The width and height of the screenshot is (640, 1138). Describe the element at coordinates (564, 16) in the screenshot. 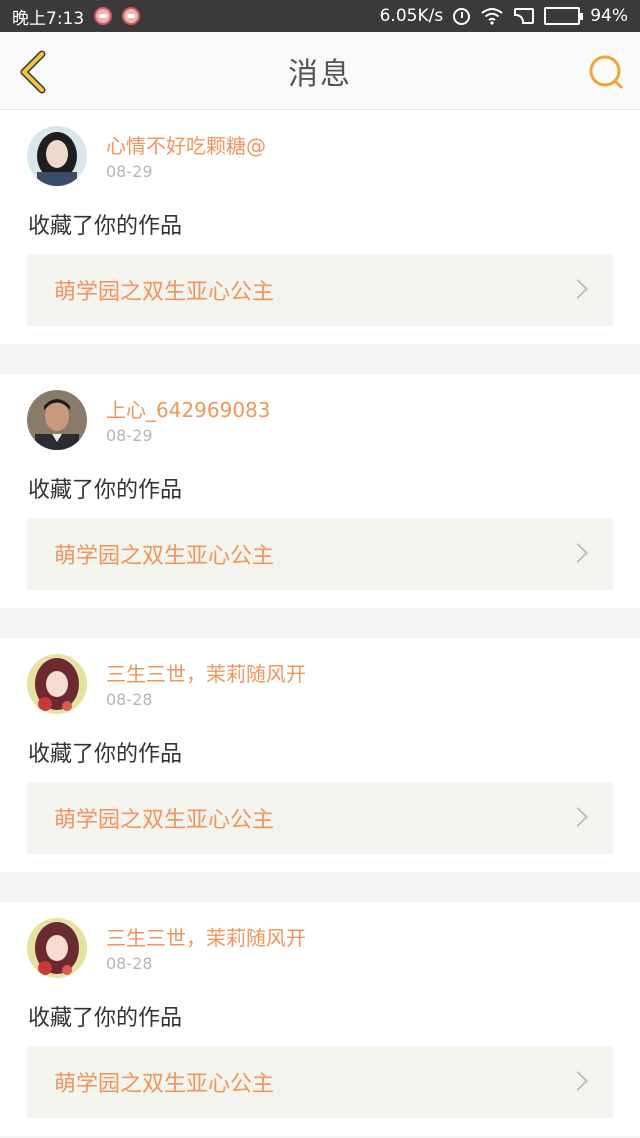

I see `battery-icon` at that location.